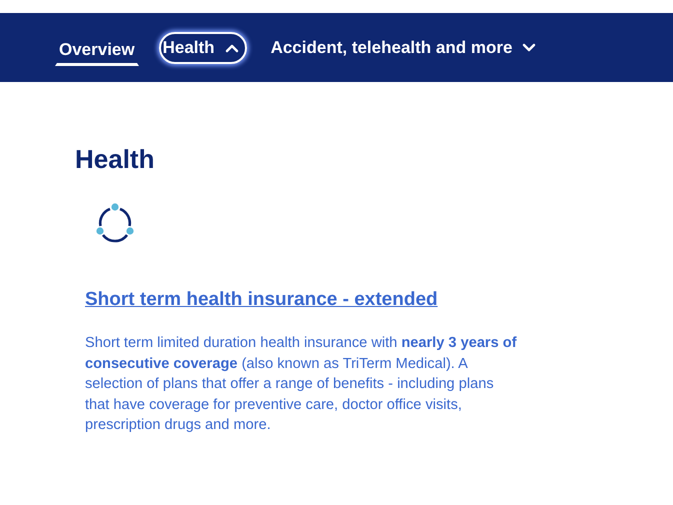 The image size is (673, 505). I want to click on nav-dropdown-tab: Health, so click(202, 48).